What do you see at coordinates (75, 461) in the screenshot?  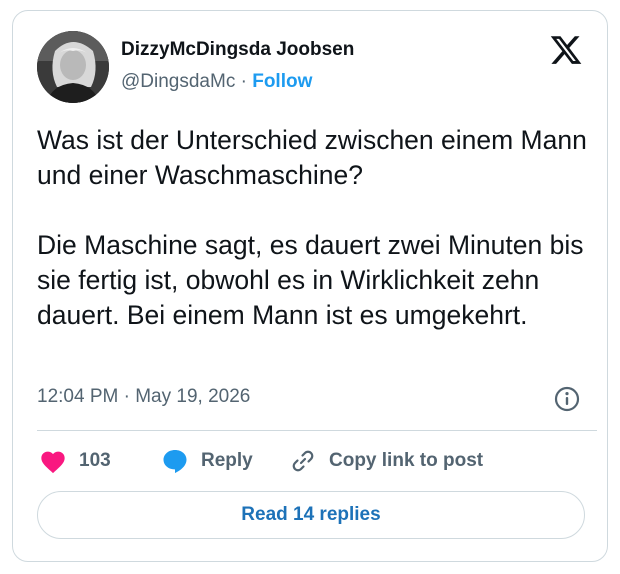 I see `like-button: 103` at bounding box center [75, 461].